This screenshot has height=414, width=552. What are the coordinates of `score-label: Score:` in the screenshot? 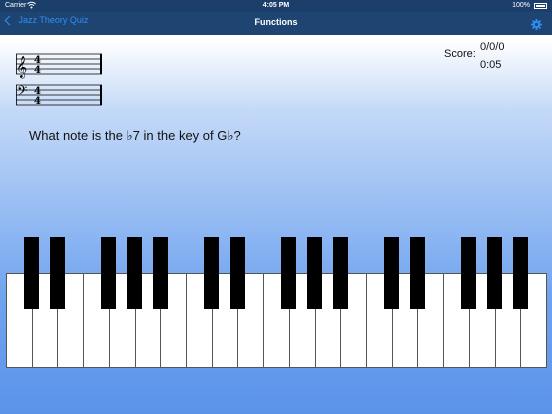 It's located at (460, 54).